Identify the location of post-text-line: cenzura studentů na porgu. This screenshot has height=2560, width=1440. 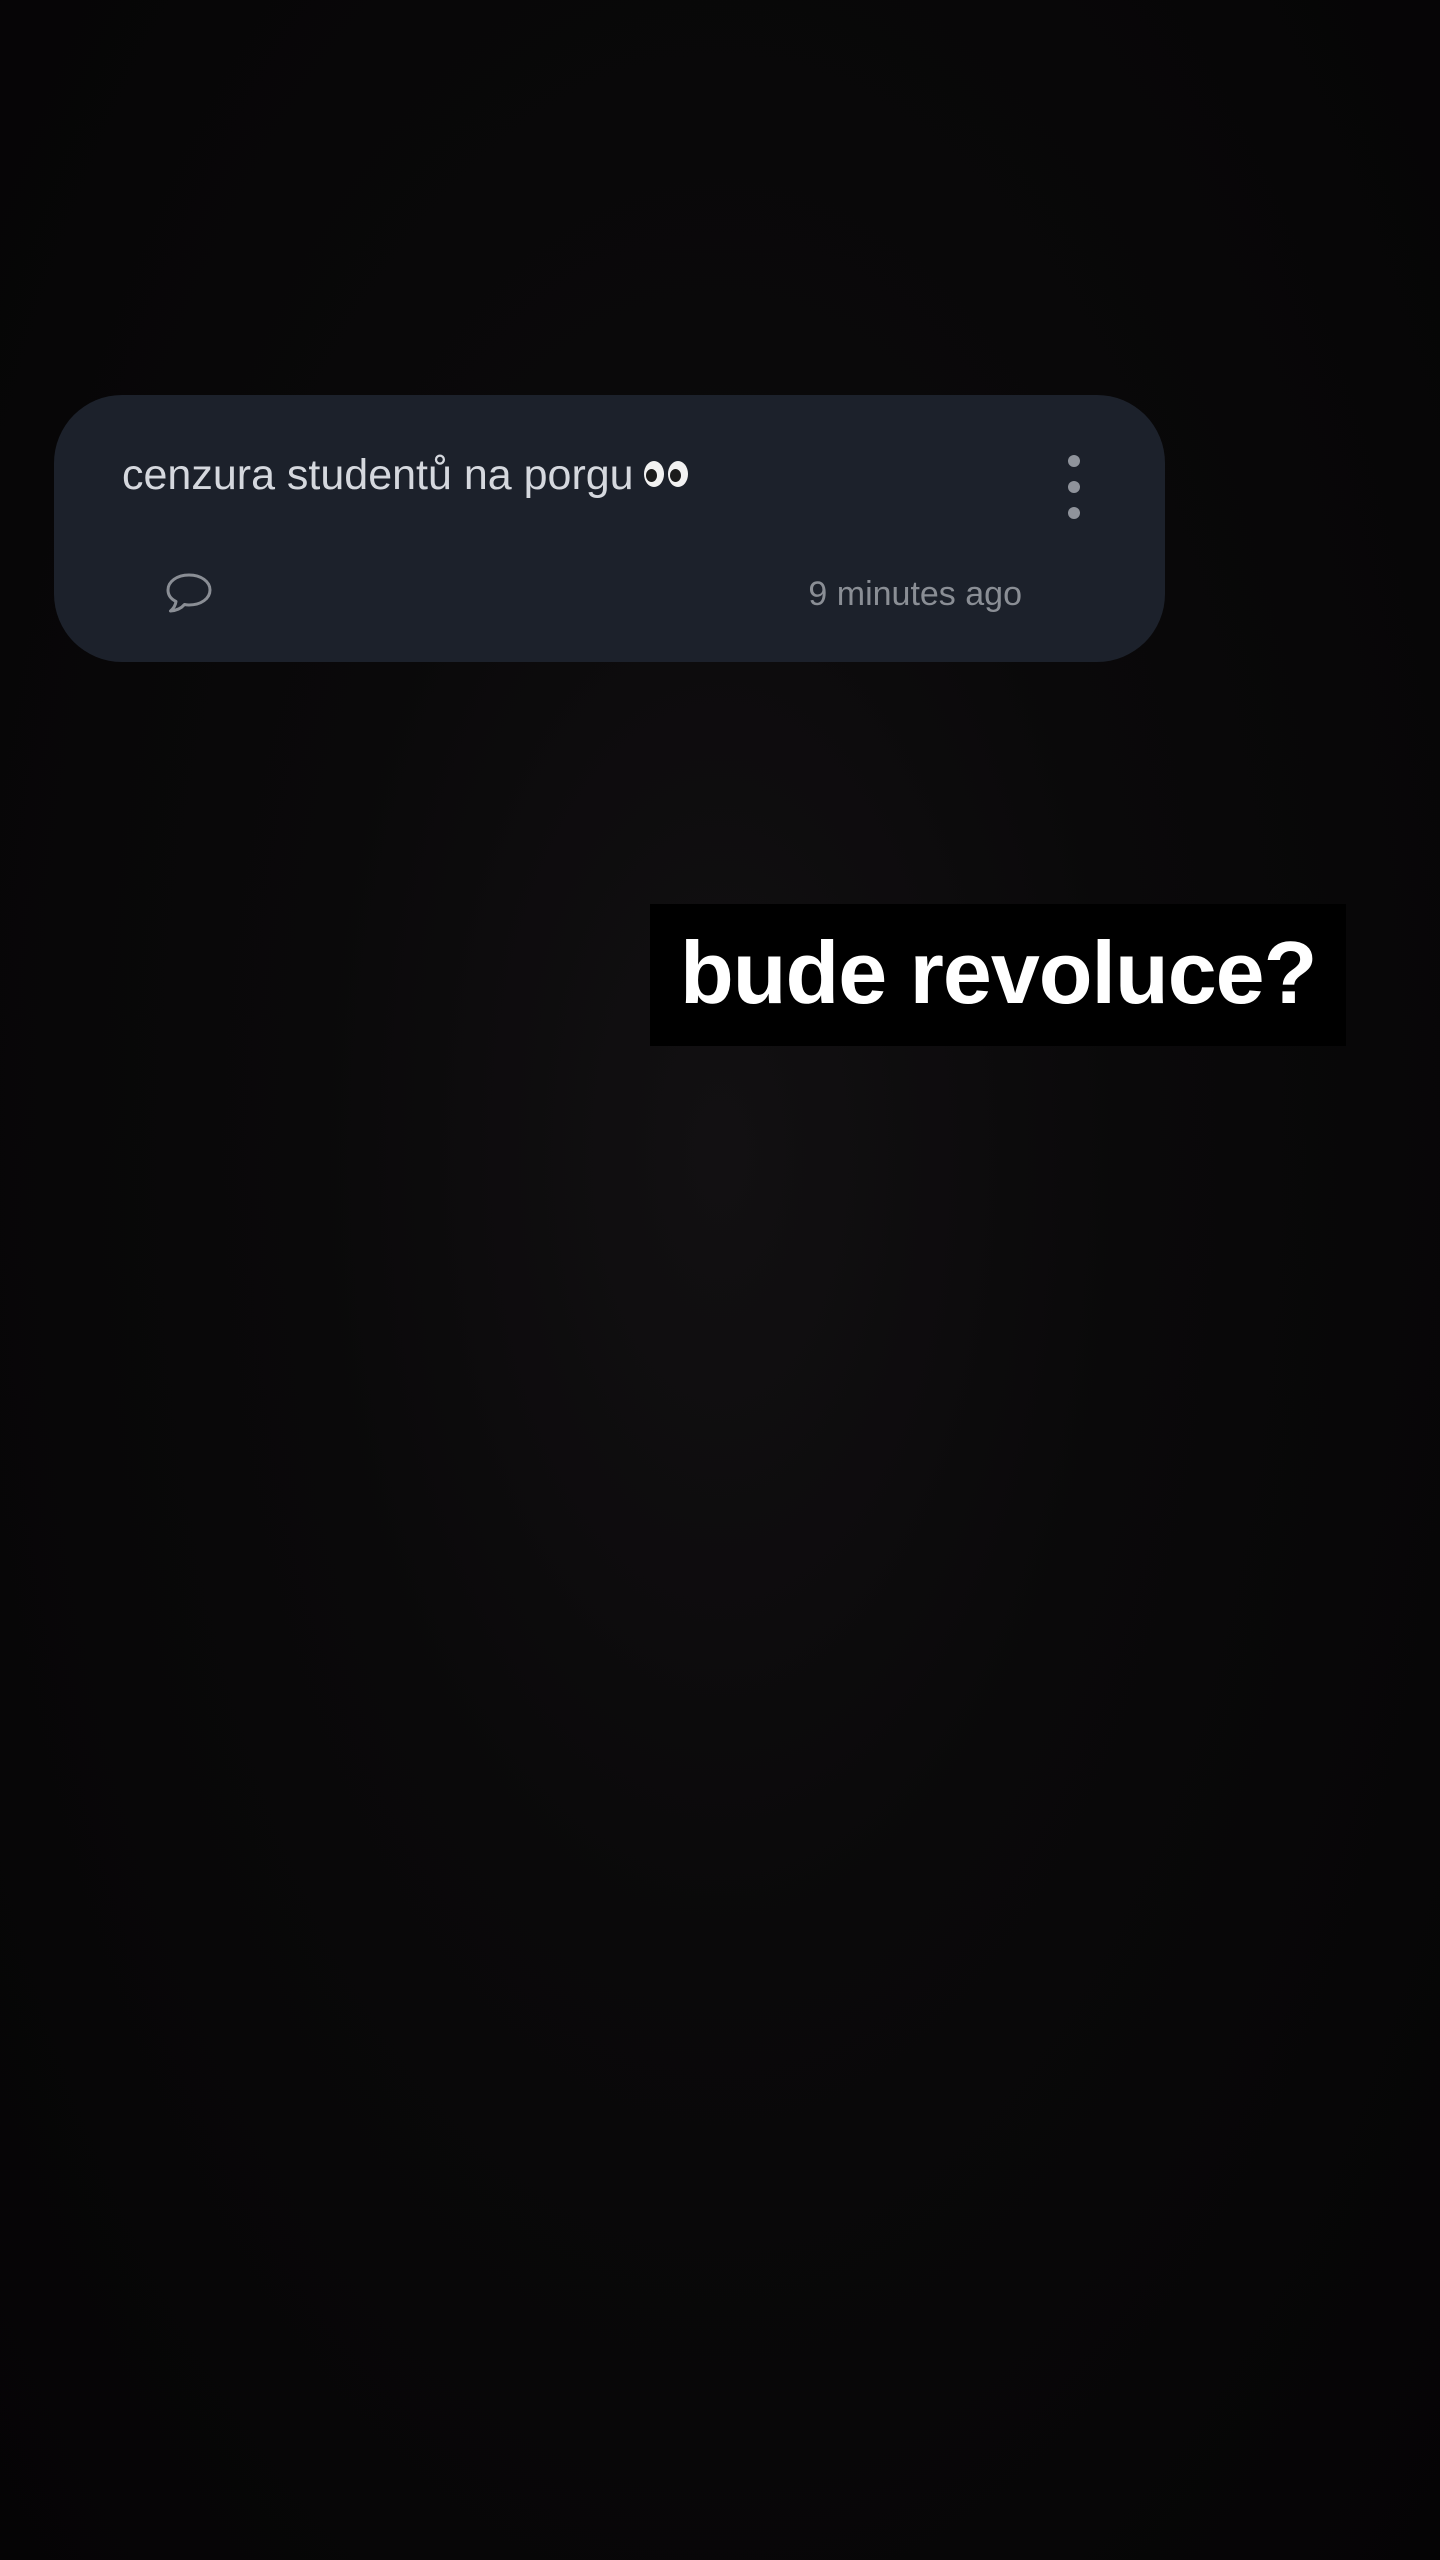
(405, 475).